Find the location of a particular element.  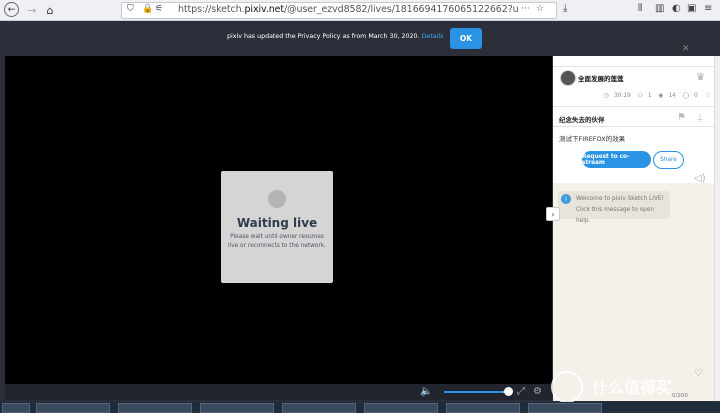

watermark-logo is located at coordinates (567, 387).